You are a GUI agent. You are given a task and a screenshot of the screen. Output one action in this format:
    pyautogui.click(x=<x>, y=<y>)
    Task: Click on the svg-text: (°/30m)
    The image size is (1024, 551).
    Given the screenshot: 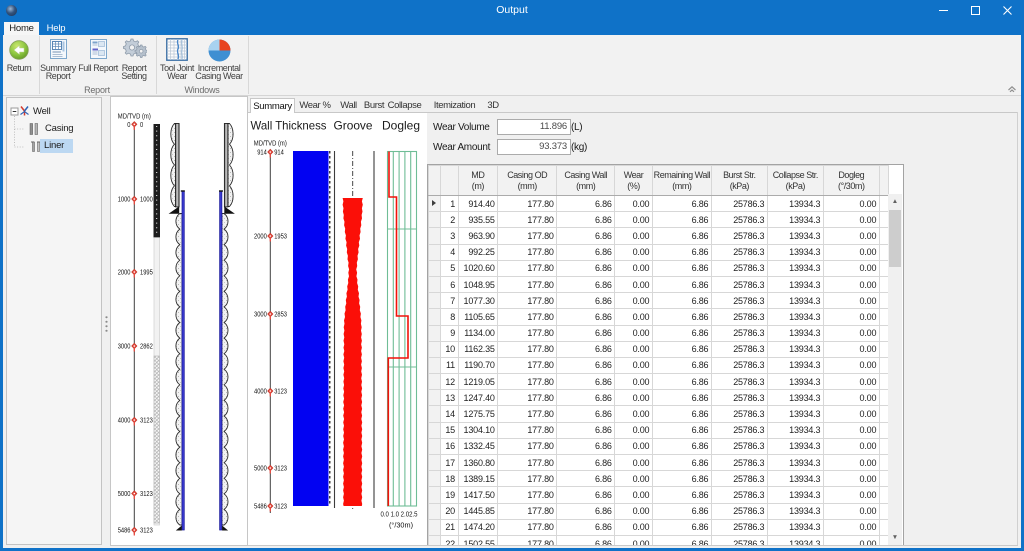 What is the action you would take?
    pyautogui.click(x=401, y=526)
    